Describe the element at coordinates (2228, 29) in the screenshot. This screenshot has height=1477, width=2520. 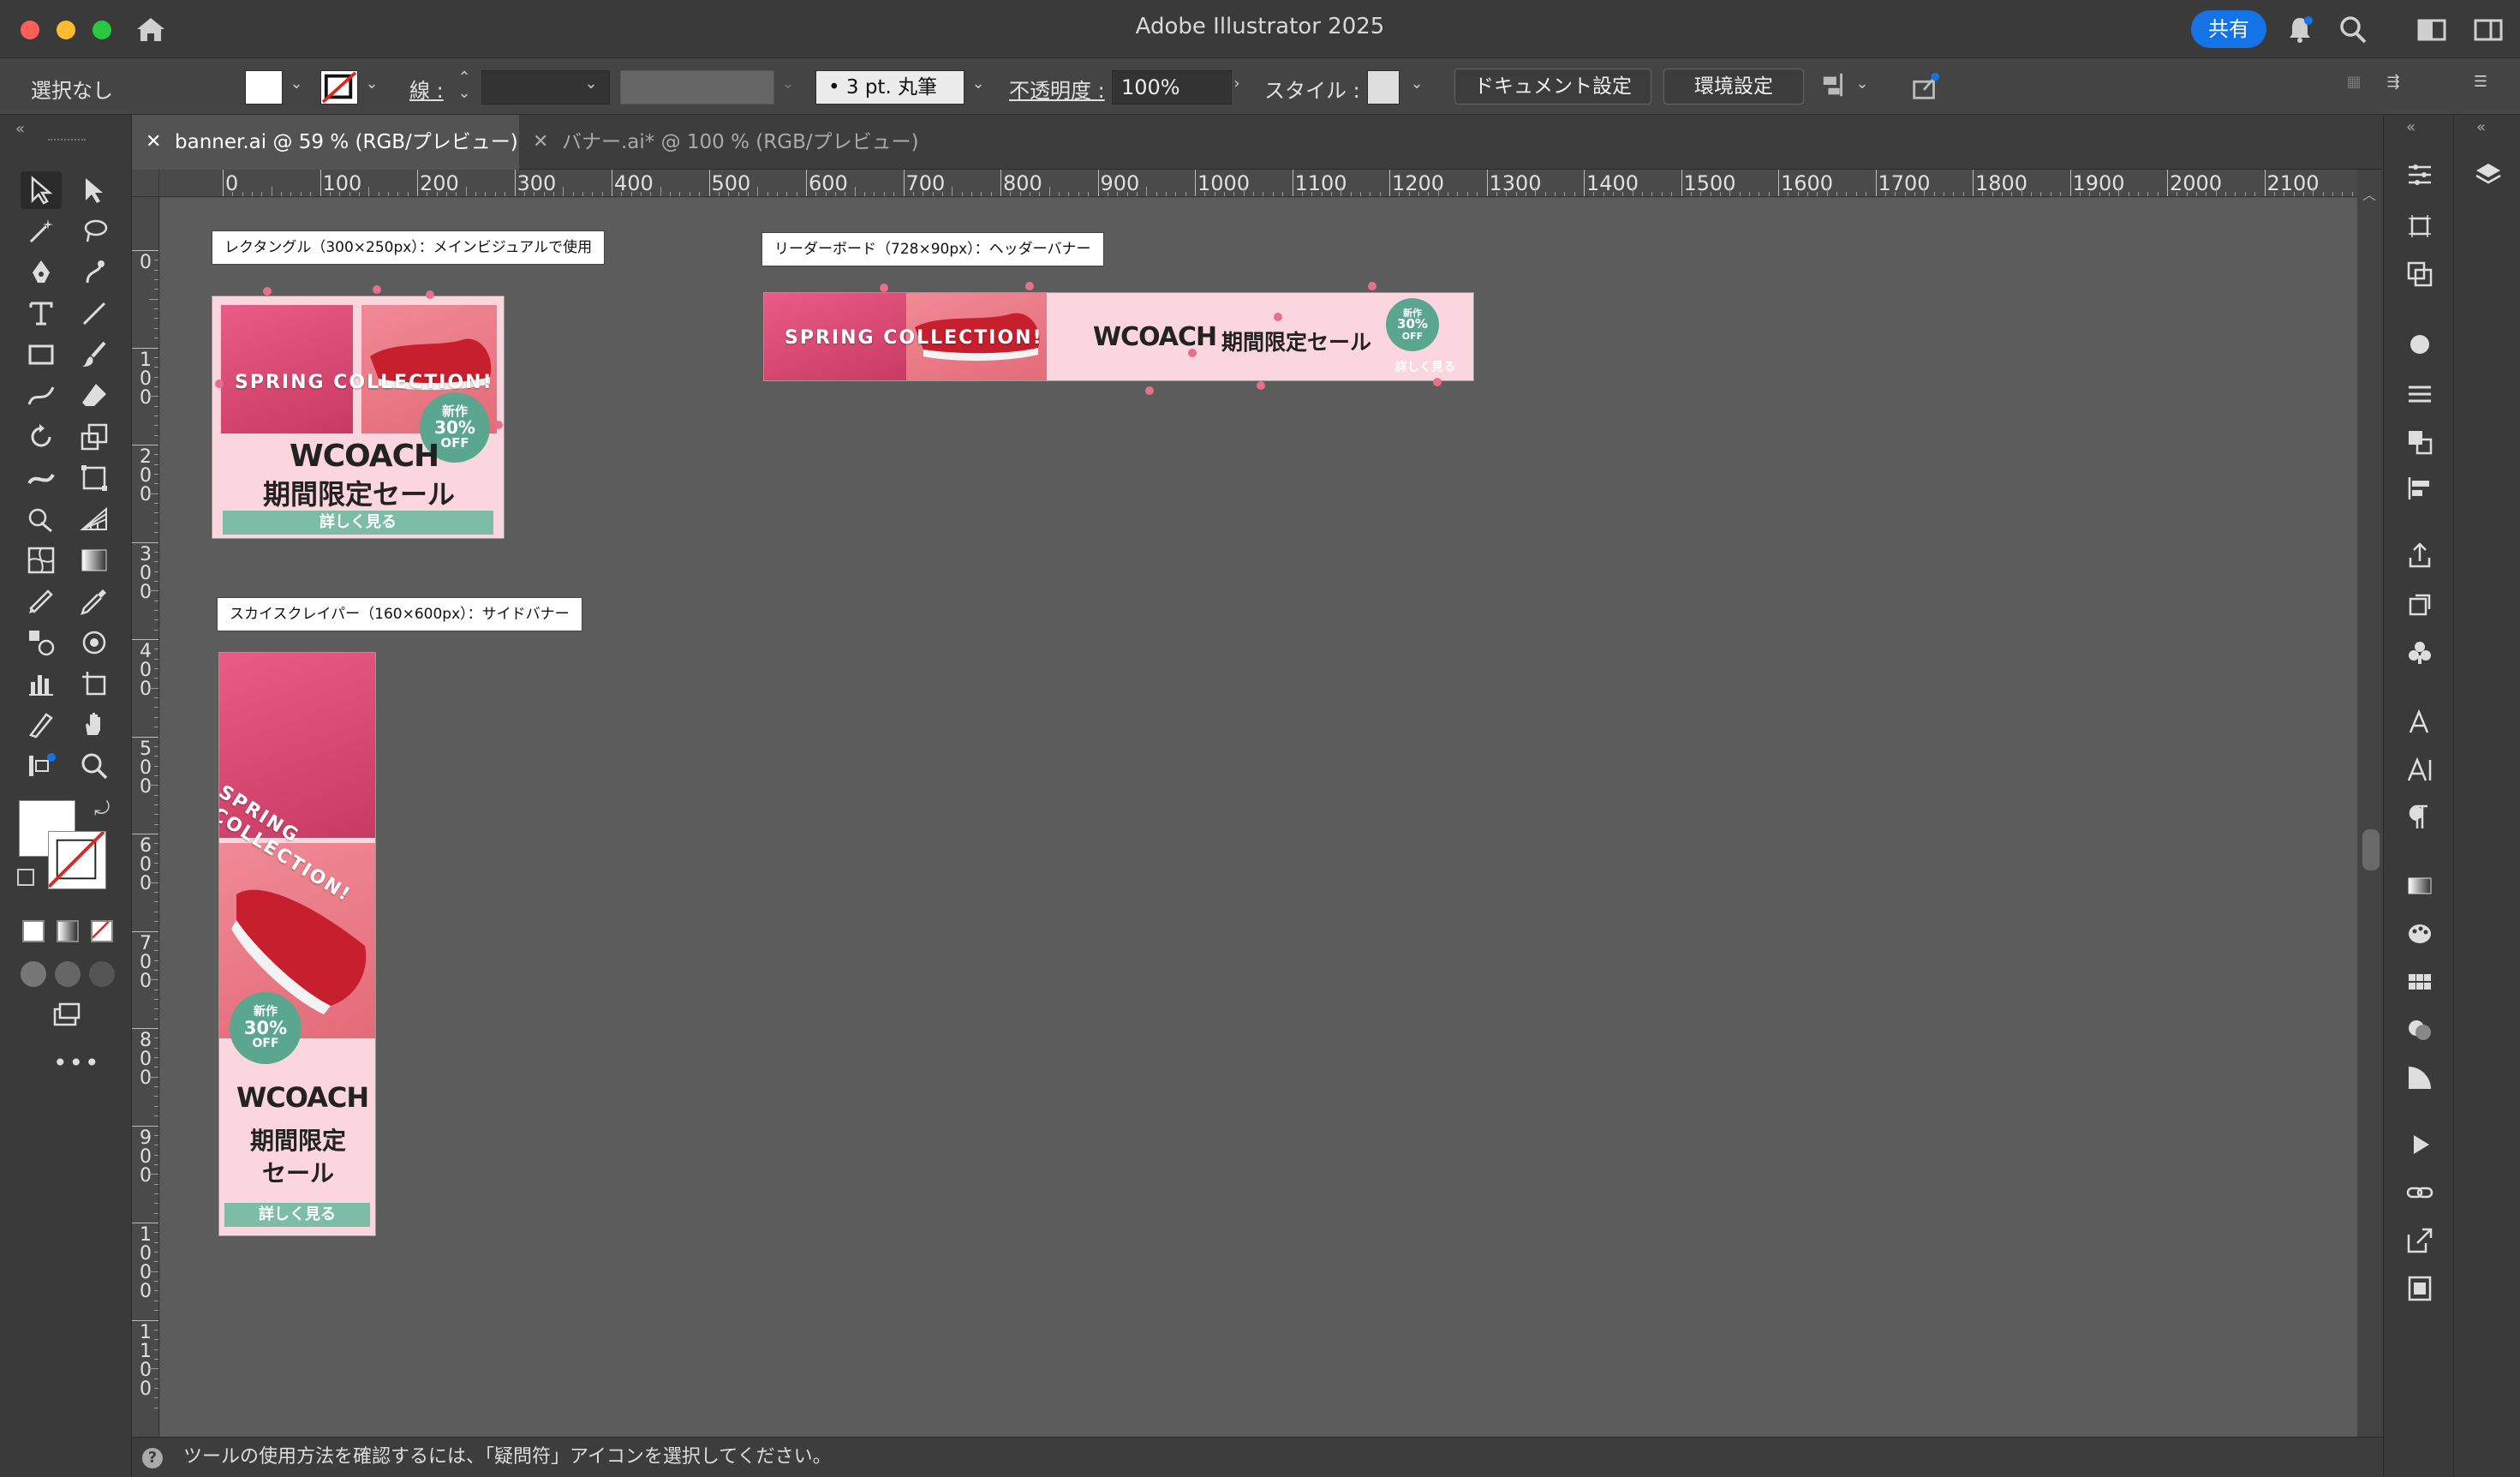
I see `share-button: 共有` at that location.